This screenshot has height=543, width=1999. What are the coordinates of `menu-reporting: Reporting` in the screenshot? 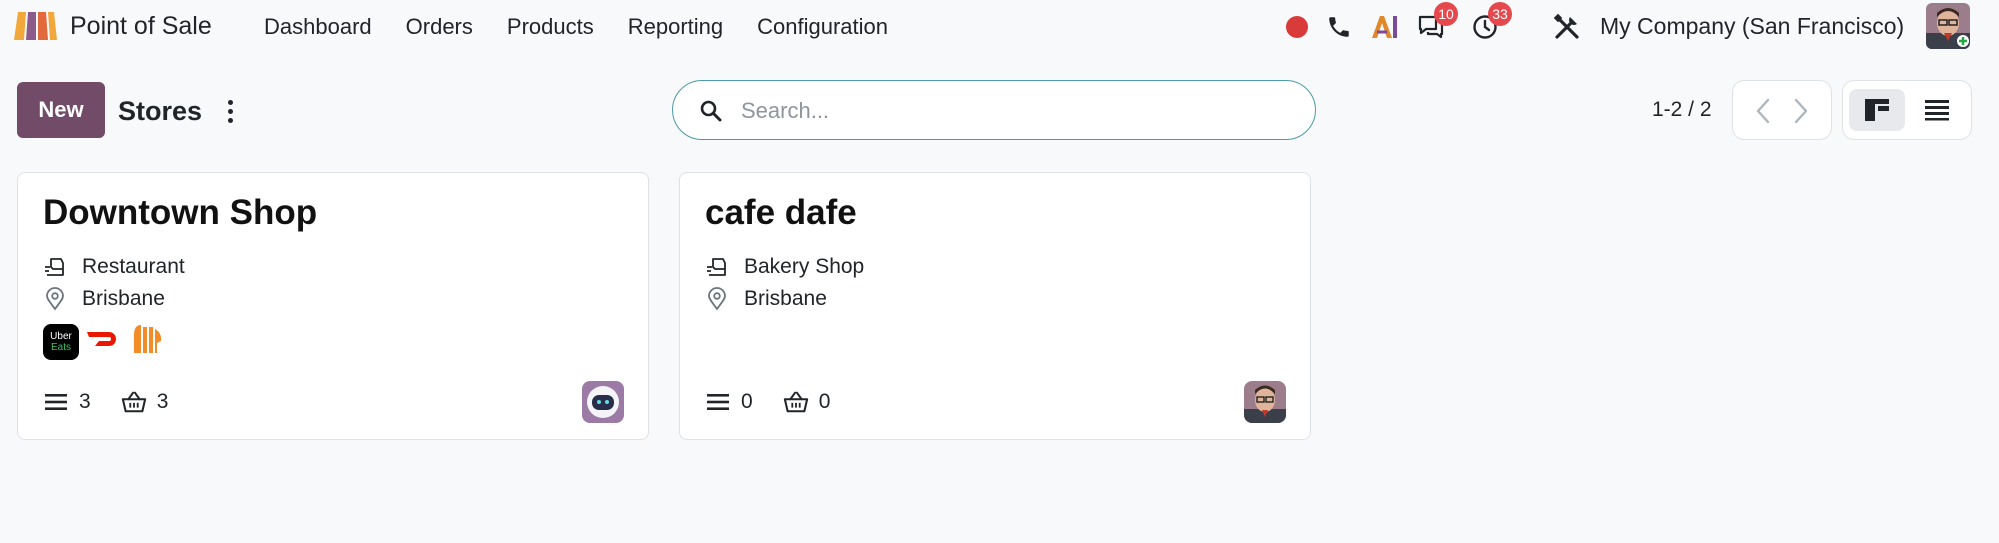 It's located at (675, 27).